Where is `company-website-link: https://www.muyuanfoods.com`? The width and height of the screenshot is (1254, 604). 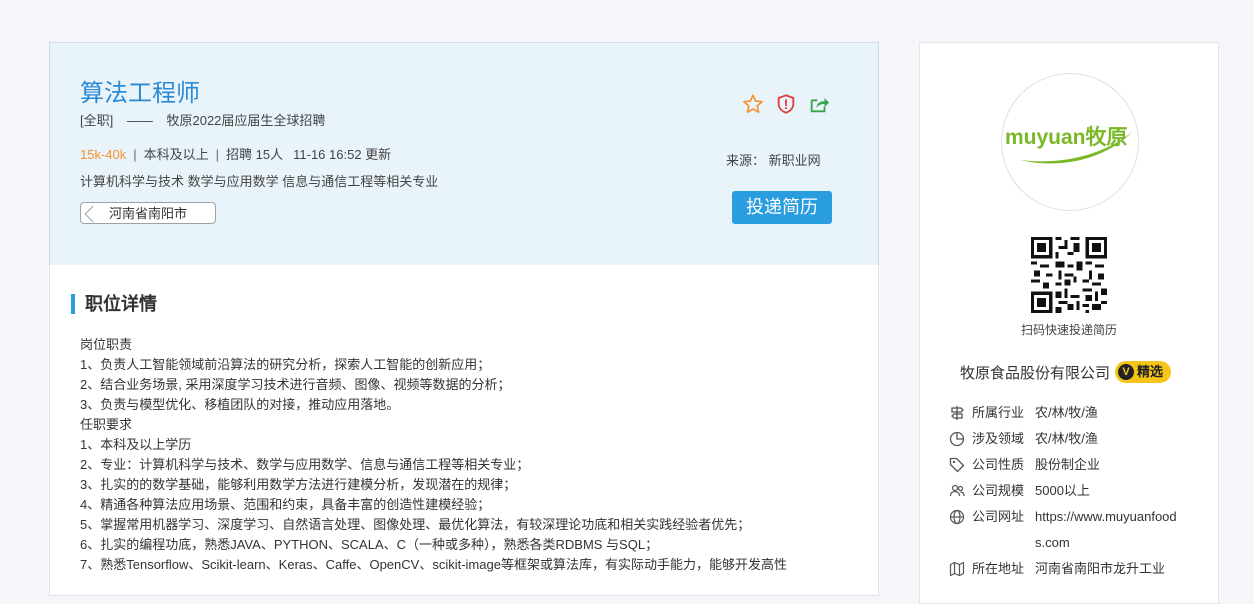 company-website-link: https://www.muyuanfoods.com is located at coordinates (1110, 530).